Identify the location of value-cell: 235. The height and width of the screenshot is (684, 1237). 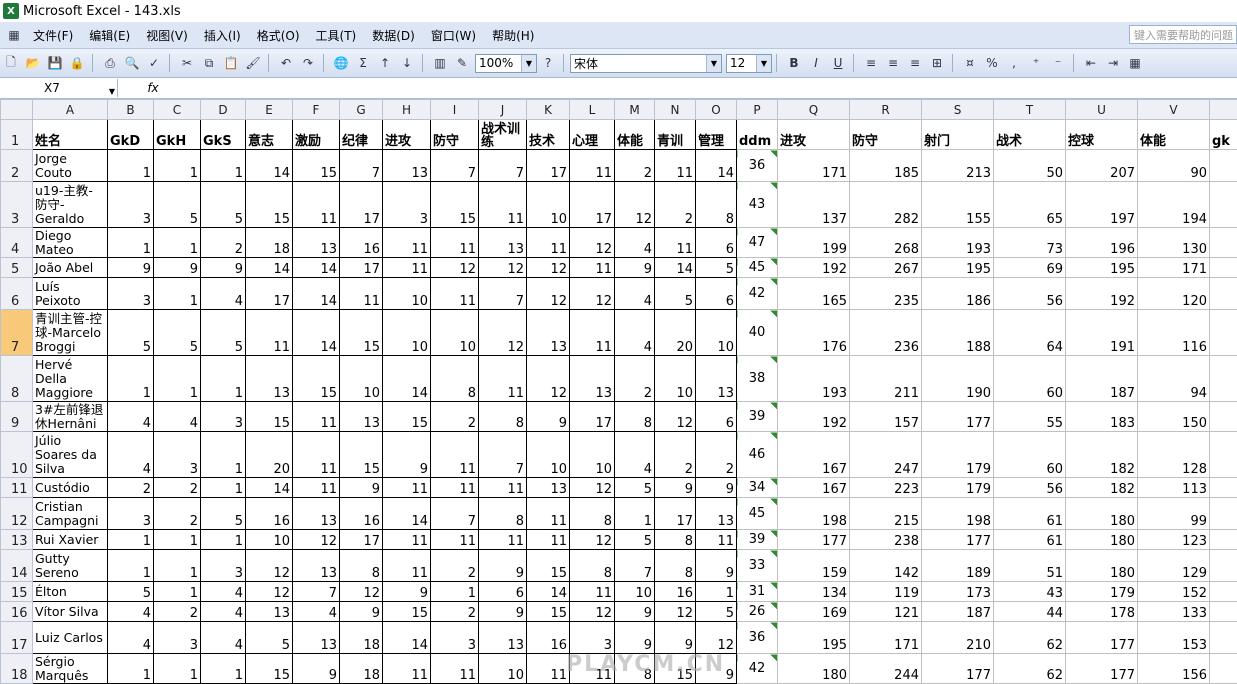
(886, 294).